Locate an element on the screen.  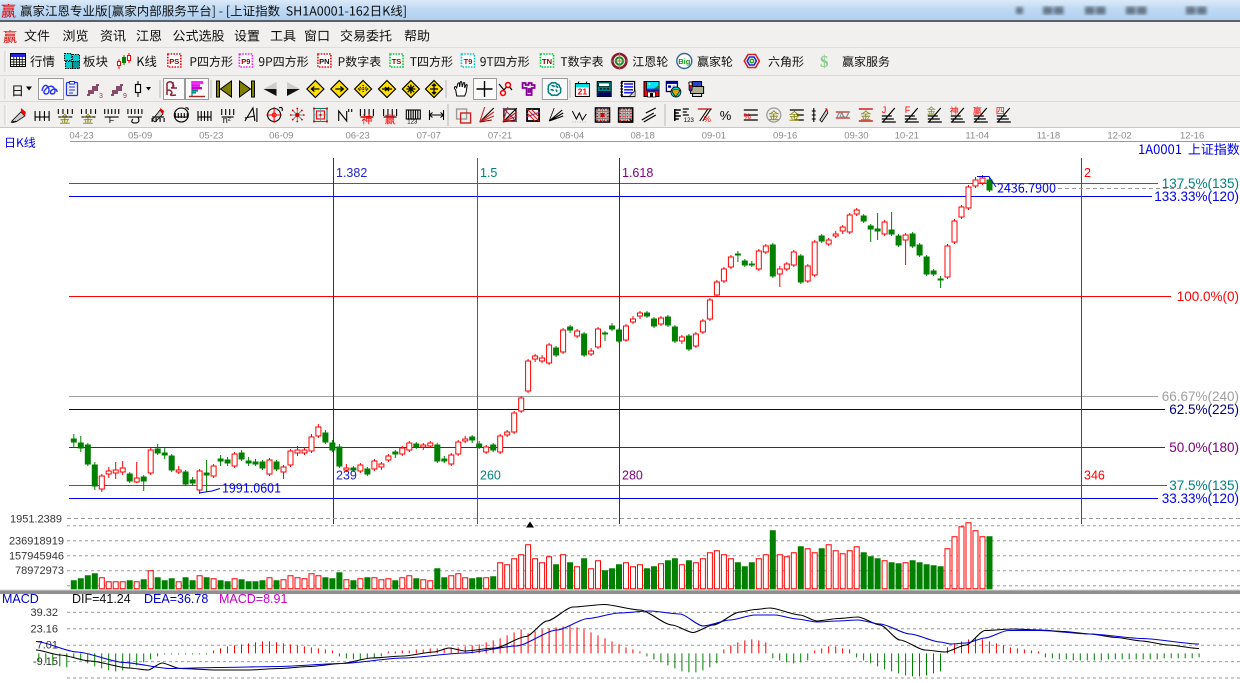
svg-text: 05-23 is located at coordinates (211, 136).